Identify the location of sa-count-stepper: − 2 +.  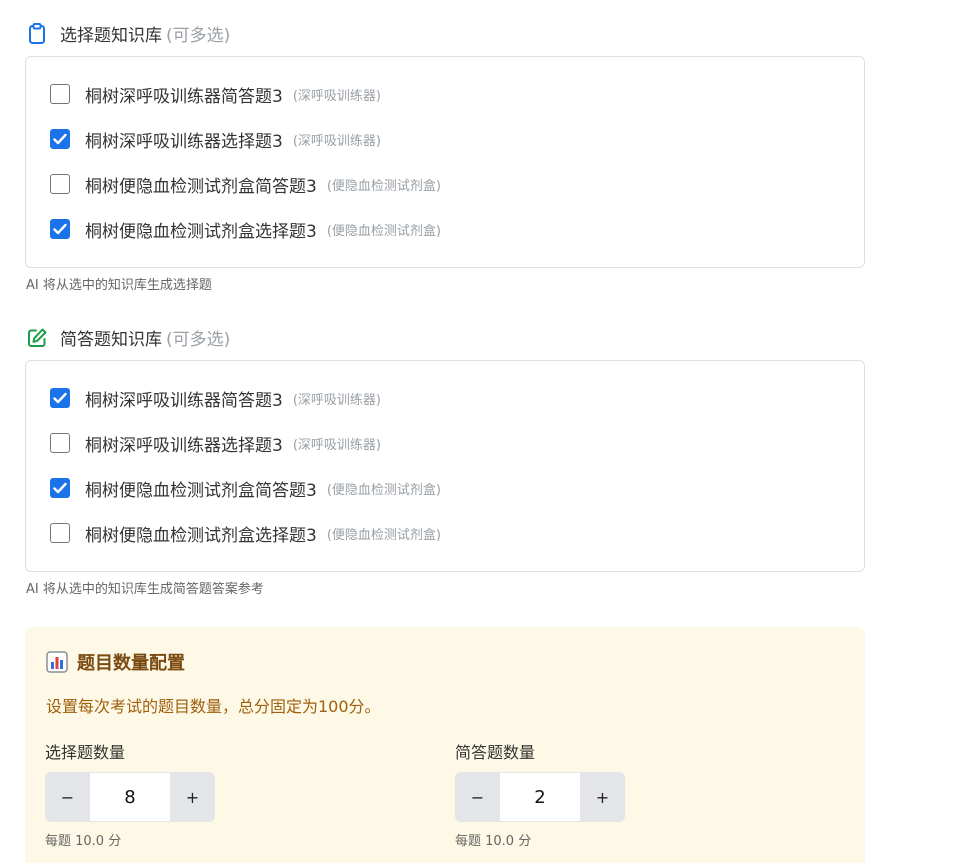
(540, 798).